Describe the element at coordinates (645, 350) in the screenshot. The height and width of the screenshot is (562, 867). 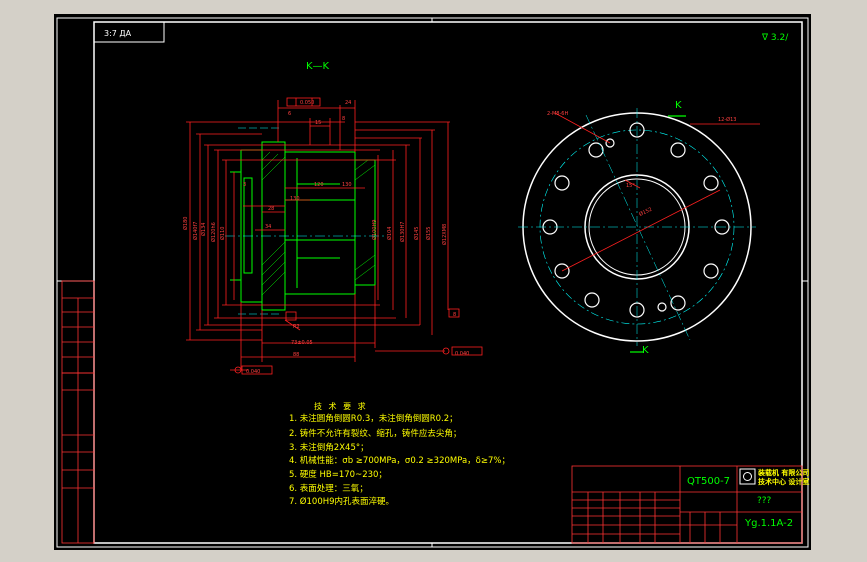
I see `section-mark-bottom: K` at that location.